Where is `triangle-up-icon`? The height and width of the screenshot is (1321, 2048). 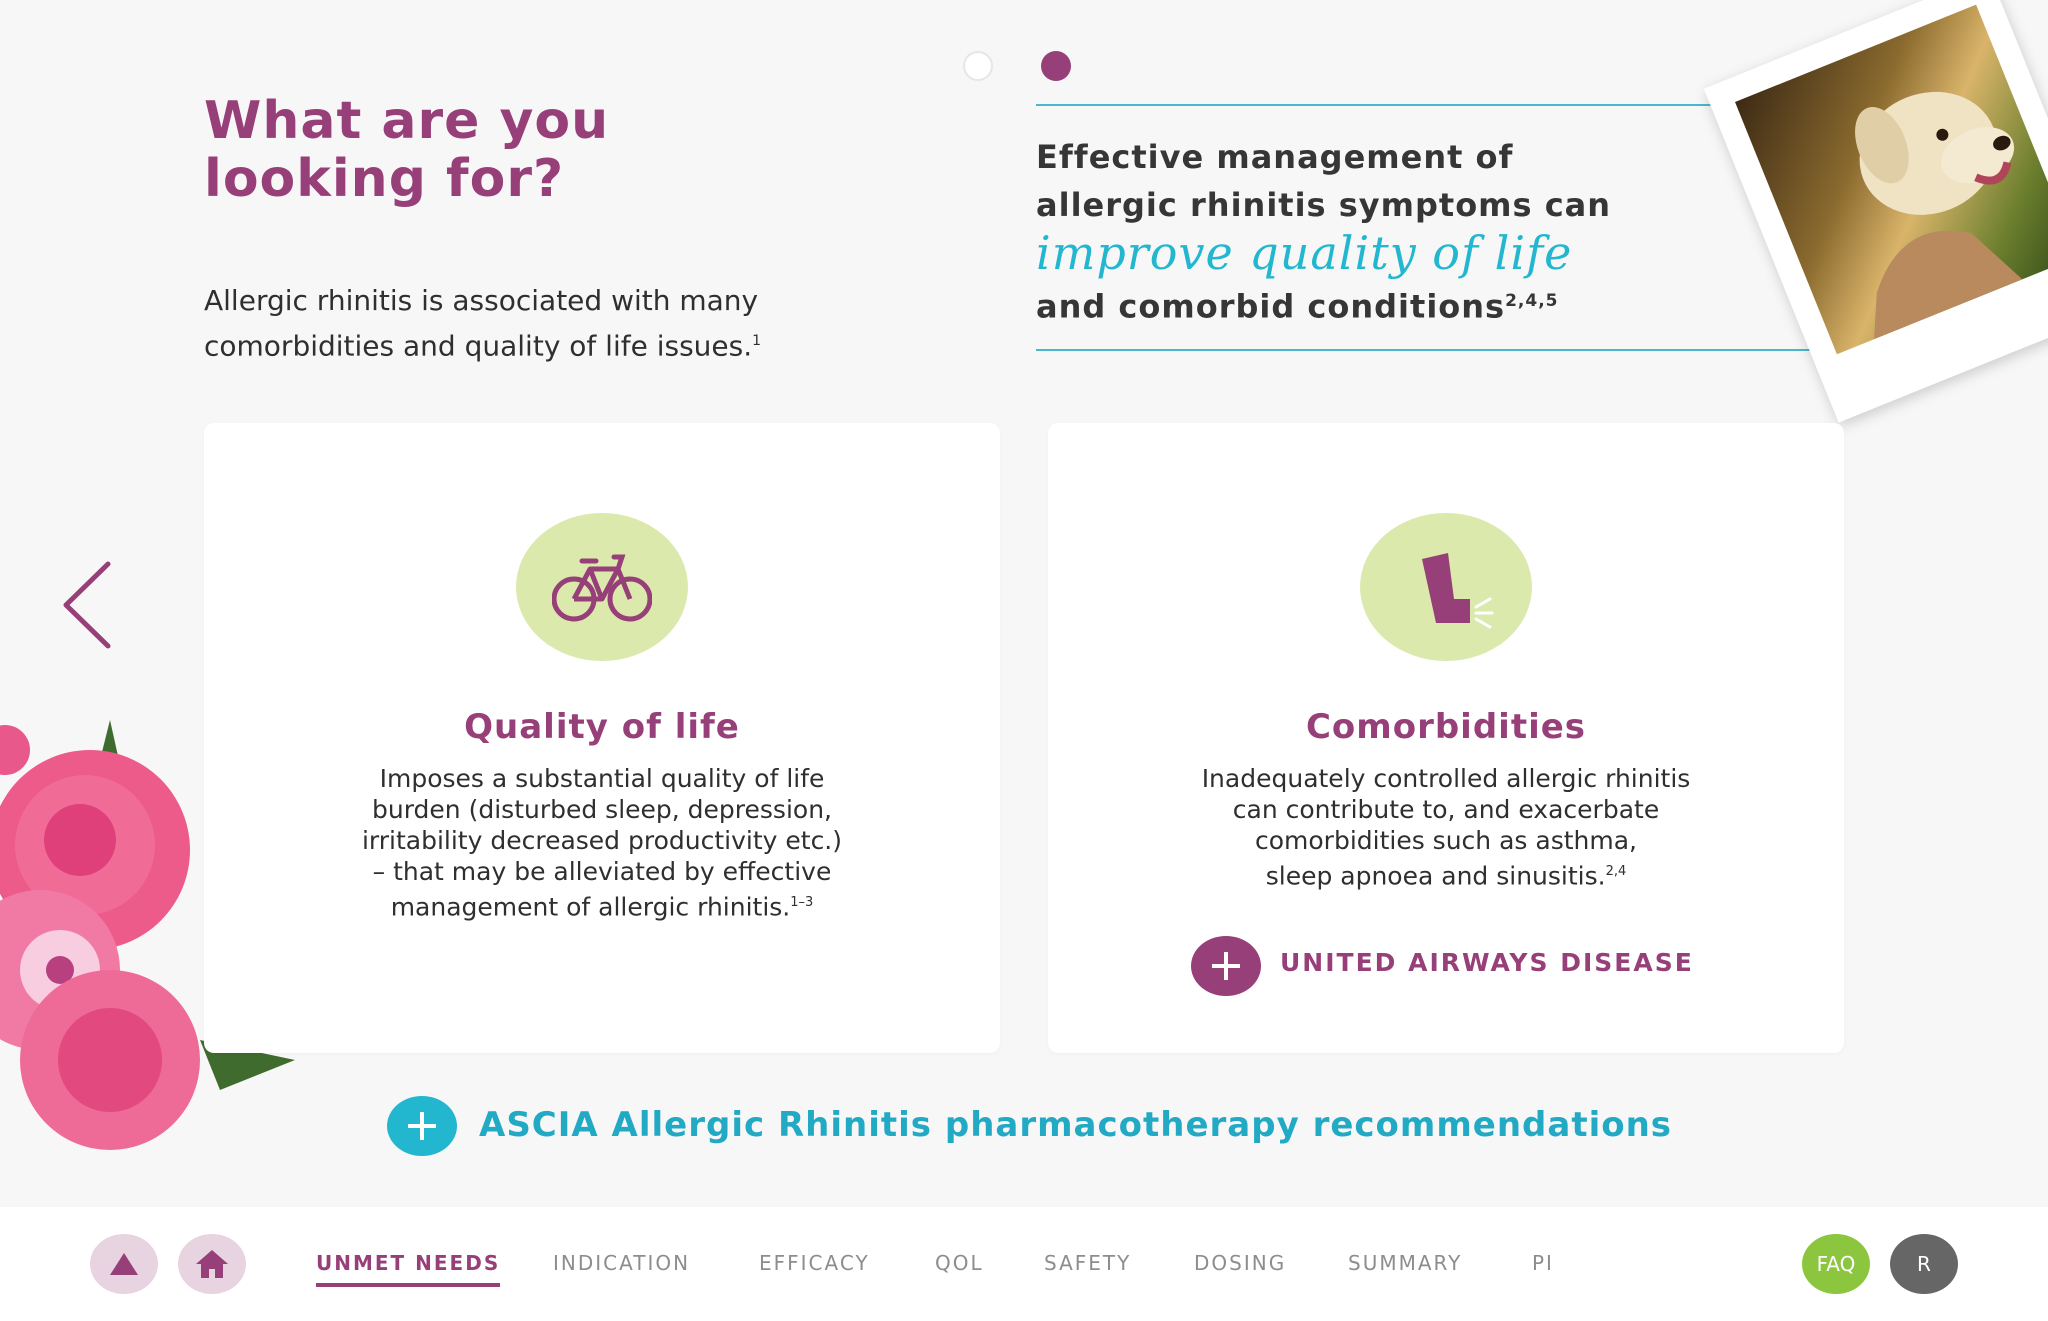
triangle-up-icon is located at coordinates (124, 1264).